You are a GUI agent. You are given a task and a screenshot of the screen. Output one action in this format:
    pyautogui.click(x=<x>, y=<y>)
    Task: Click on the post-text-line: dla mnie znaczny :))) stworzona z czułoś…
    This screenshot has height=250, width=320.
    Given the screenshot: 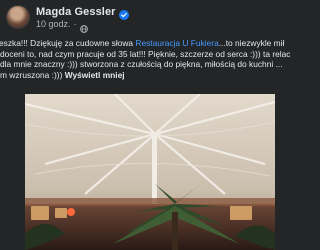 What is the action you would take?
    pyautogui.click(x=141, y=64)
    